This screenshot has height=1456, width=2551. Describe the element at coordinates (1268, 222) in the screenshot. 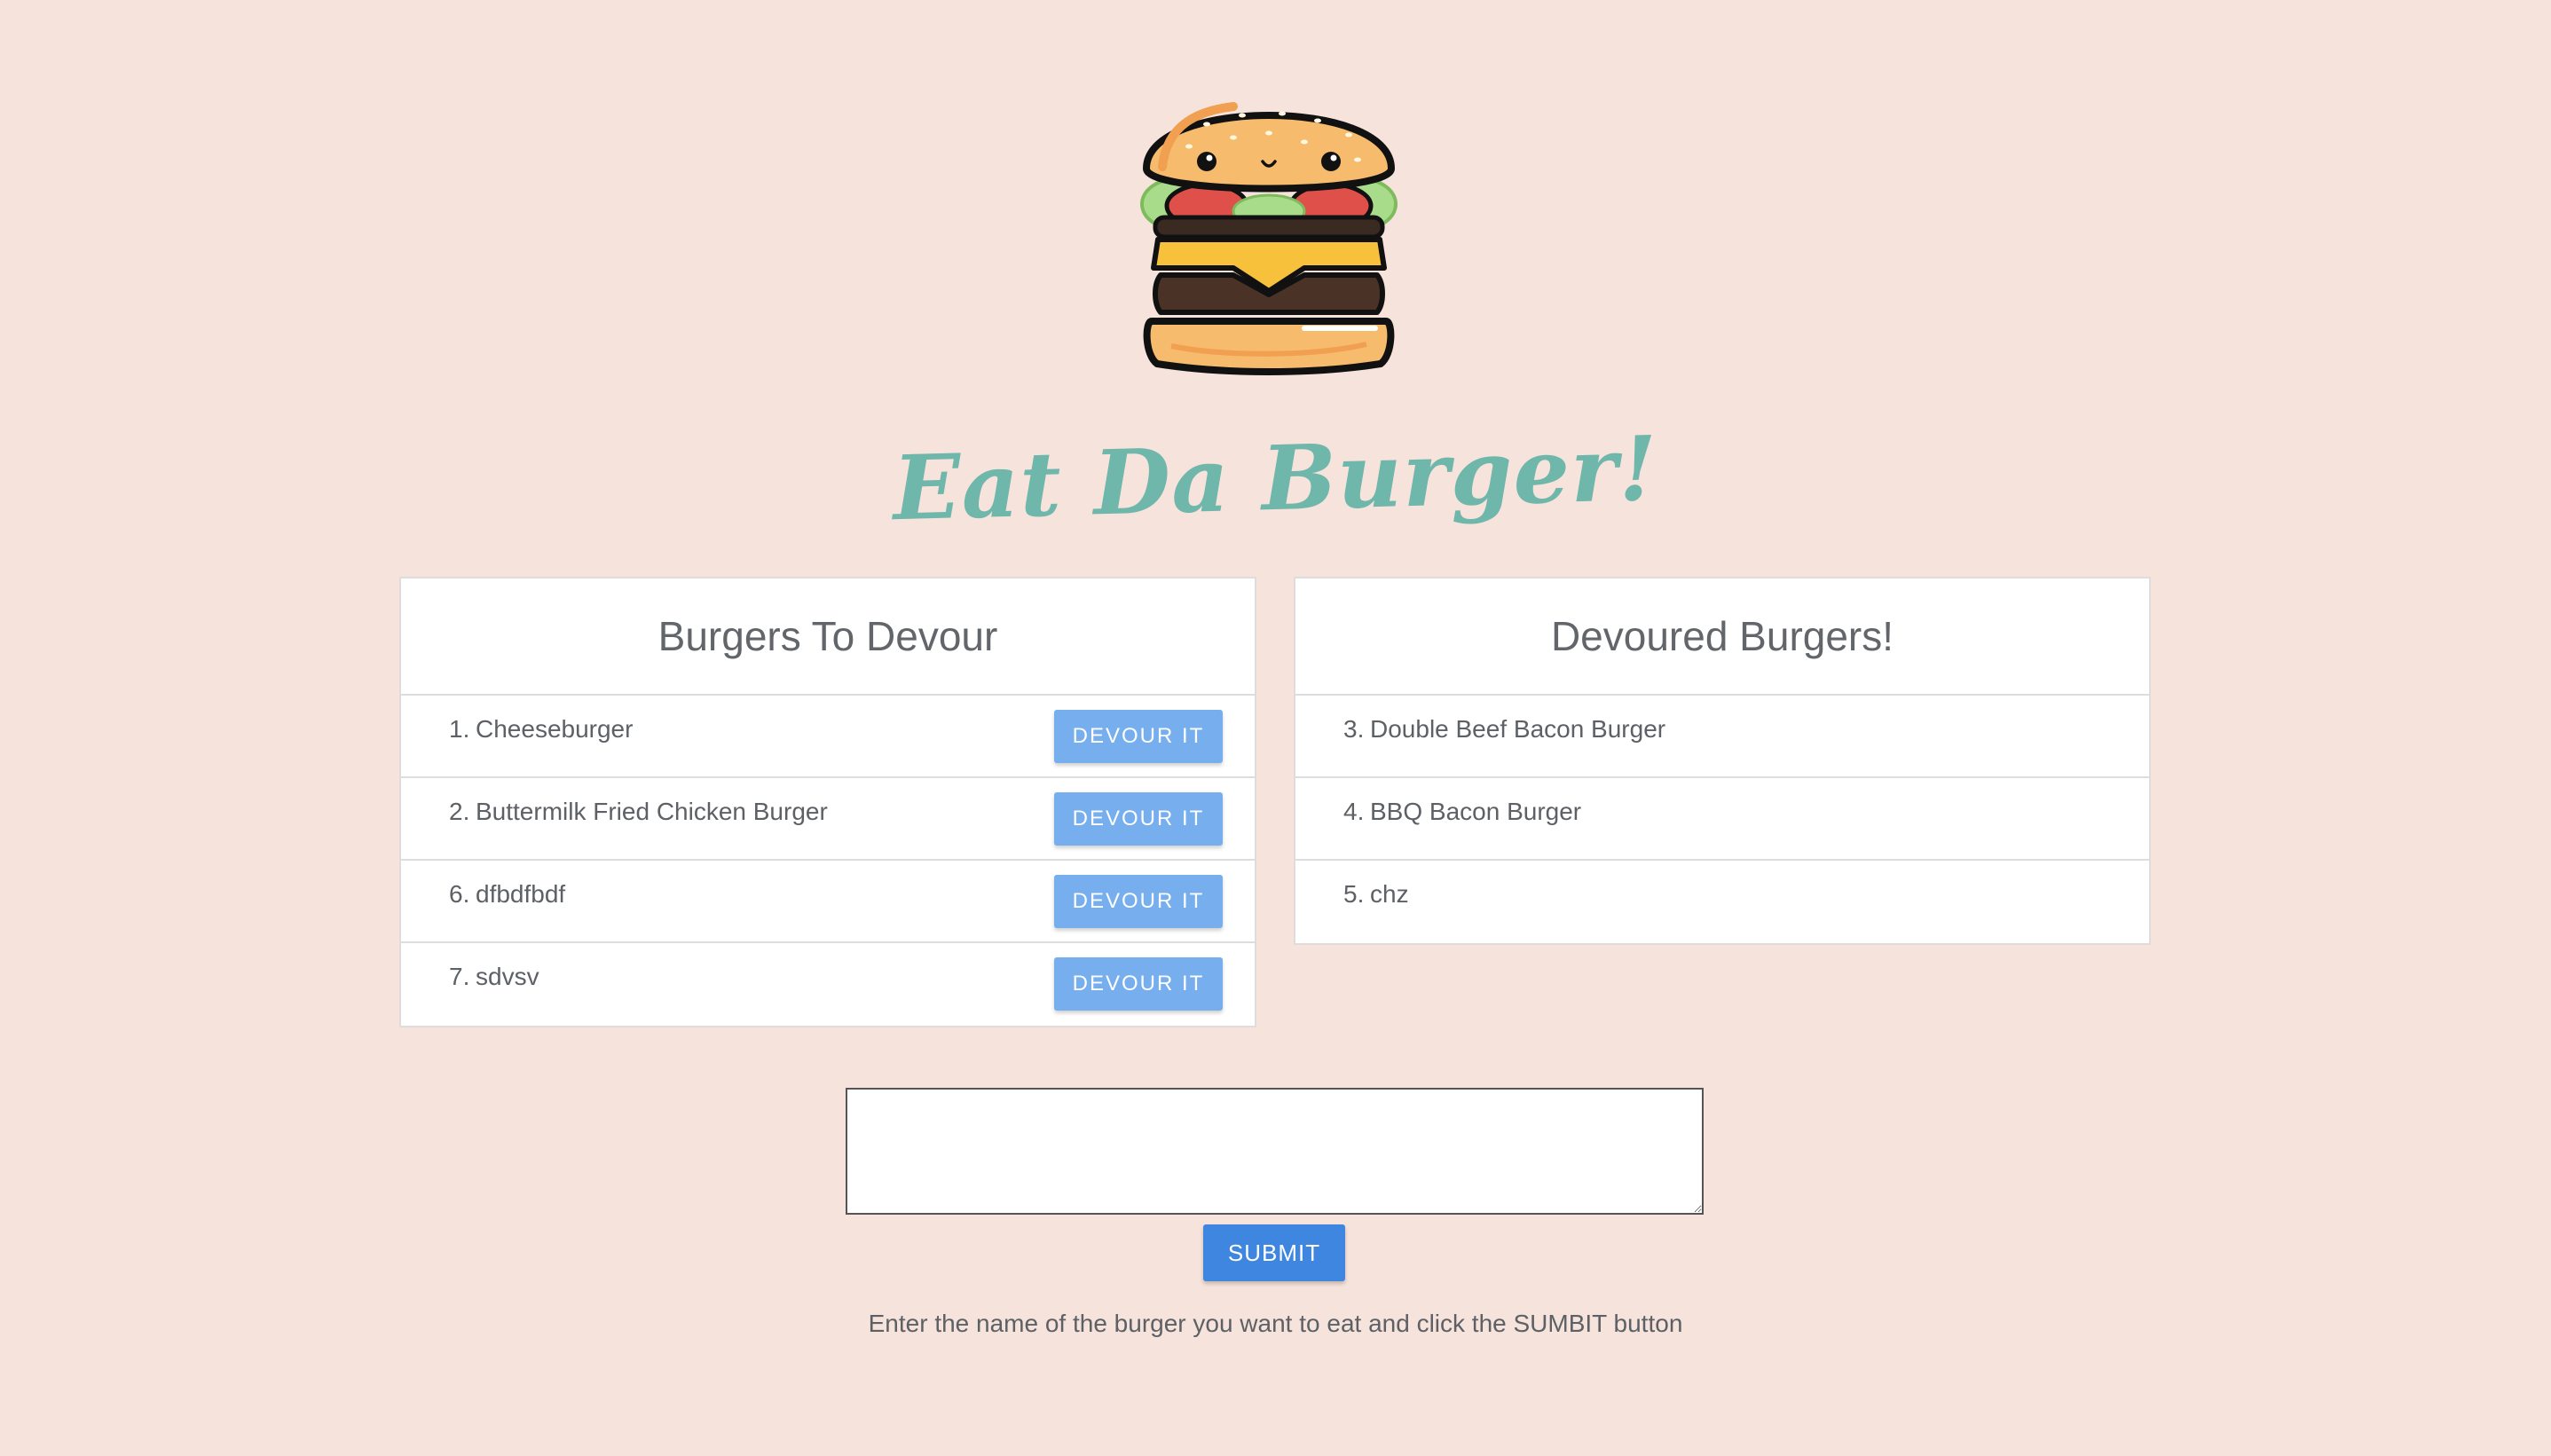

I see `burger-logo-icon` at that location.